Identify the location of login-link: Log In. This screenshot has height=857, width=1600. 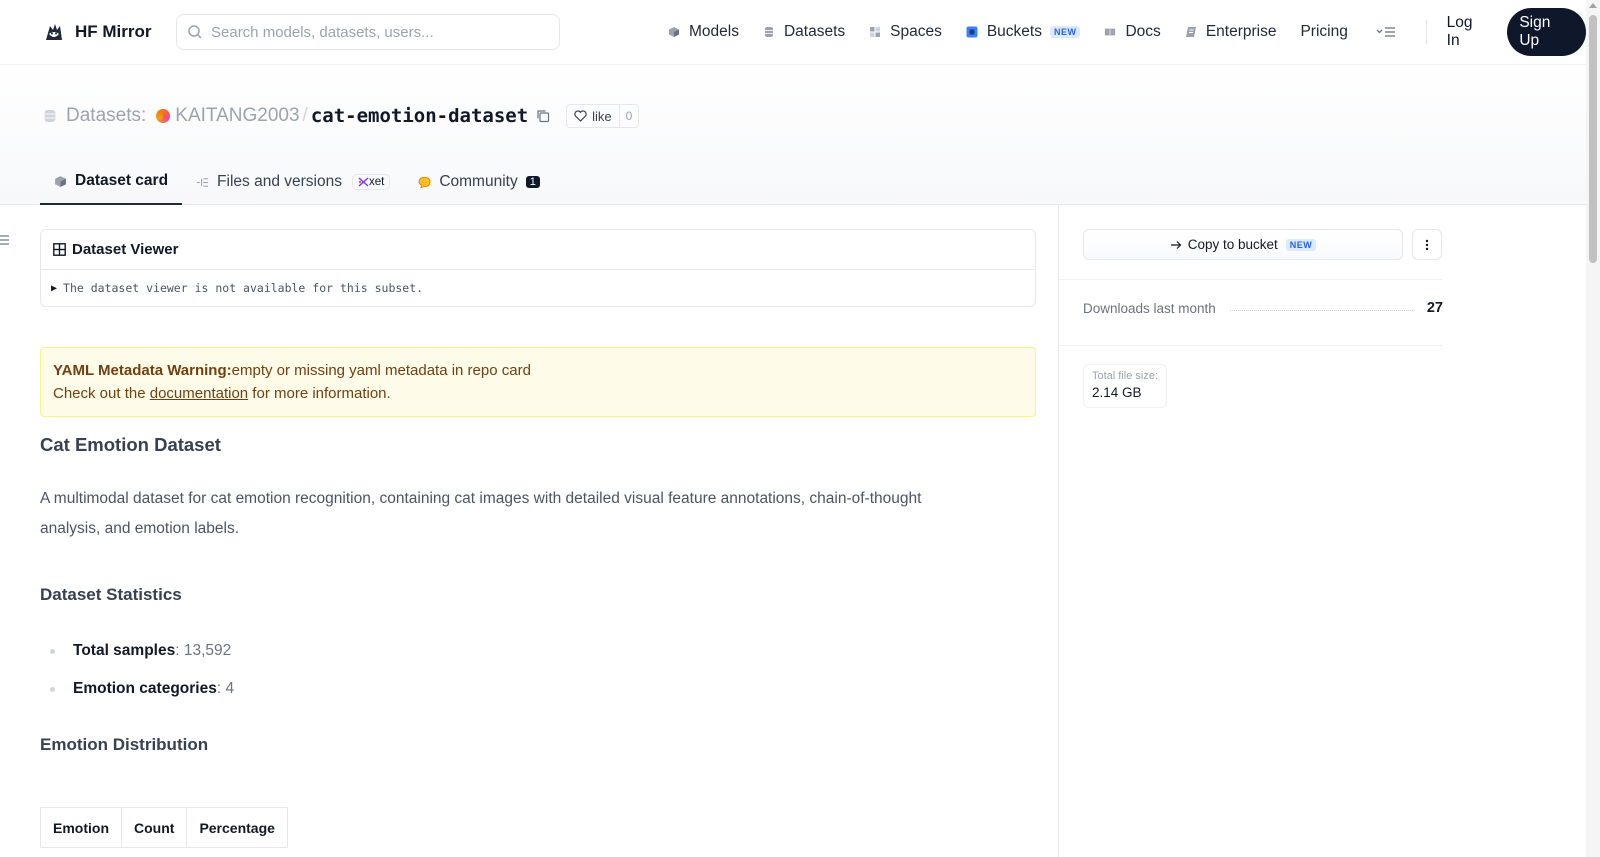
(1468, 32).